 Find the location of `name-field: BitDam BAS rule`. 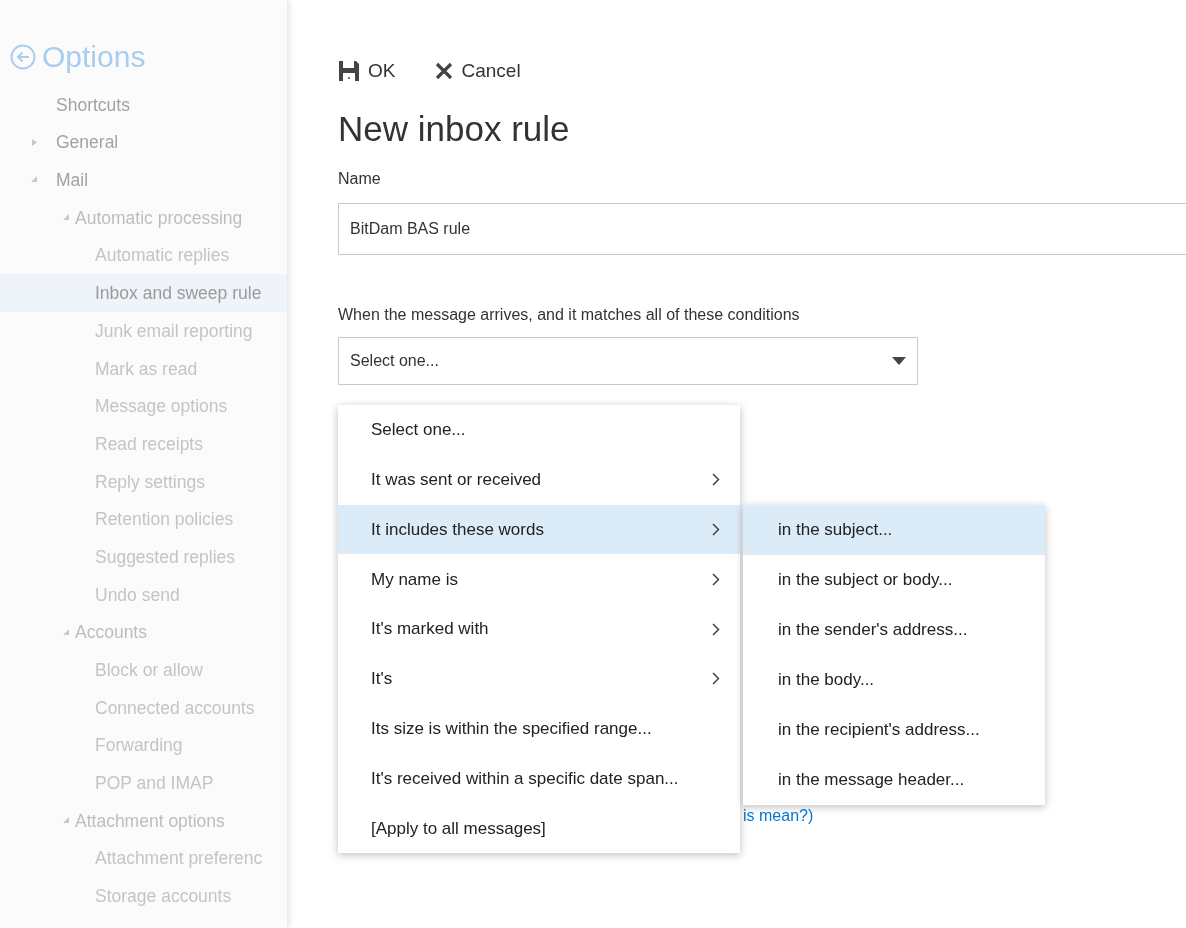

name-field: BitDam BAS rule is located at coordinates (762, 229).